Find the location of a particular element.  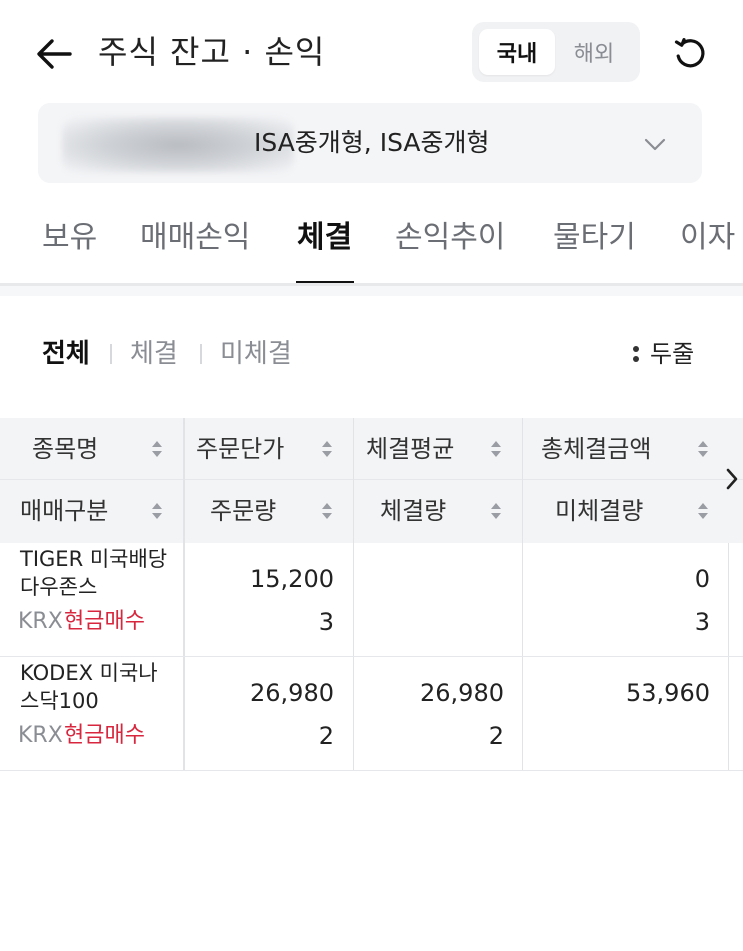

back-arrow-icon is located at coordinates (54, 54).